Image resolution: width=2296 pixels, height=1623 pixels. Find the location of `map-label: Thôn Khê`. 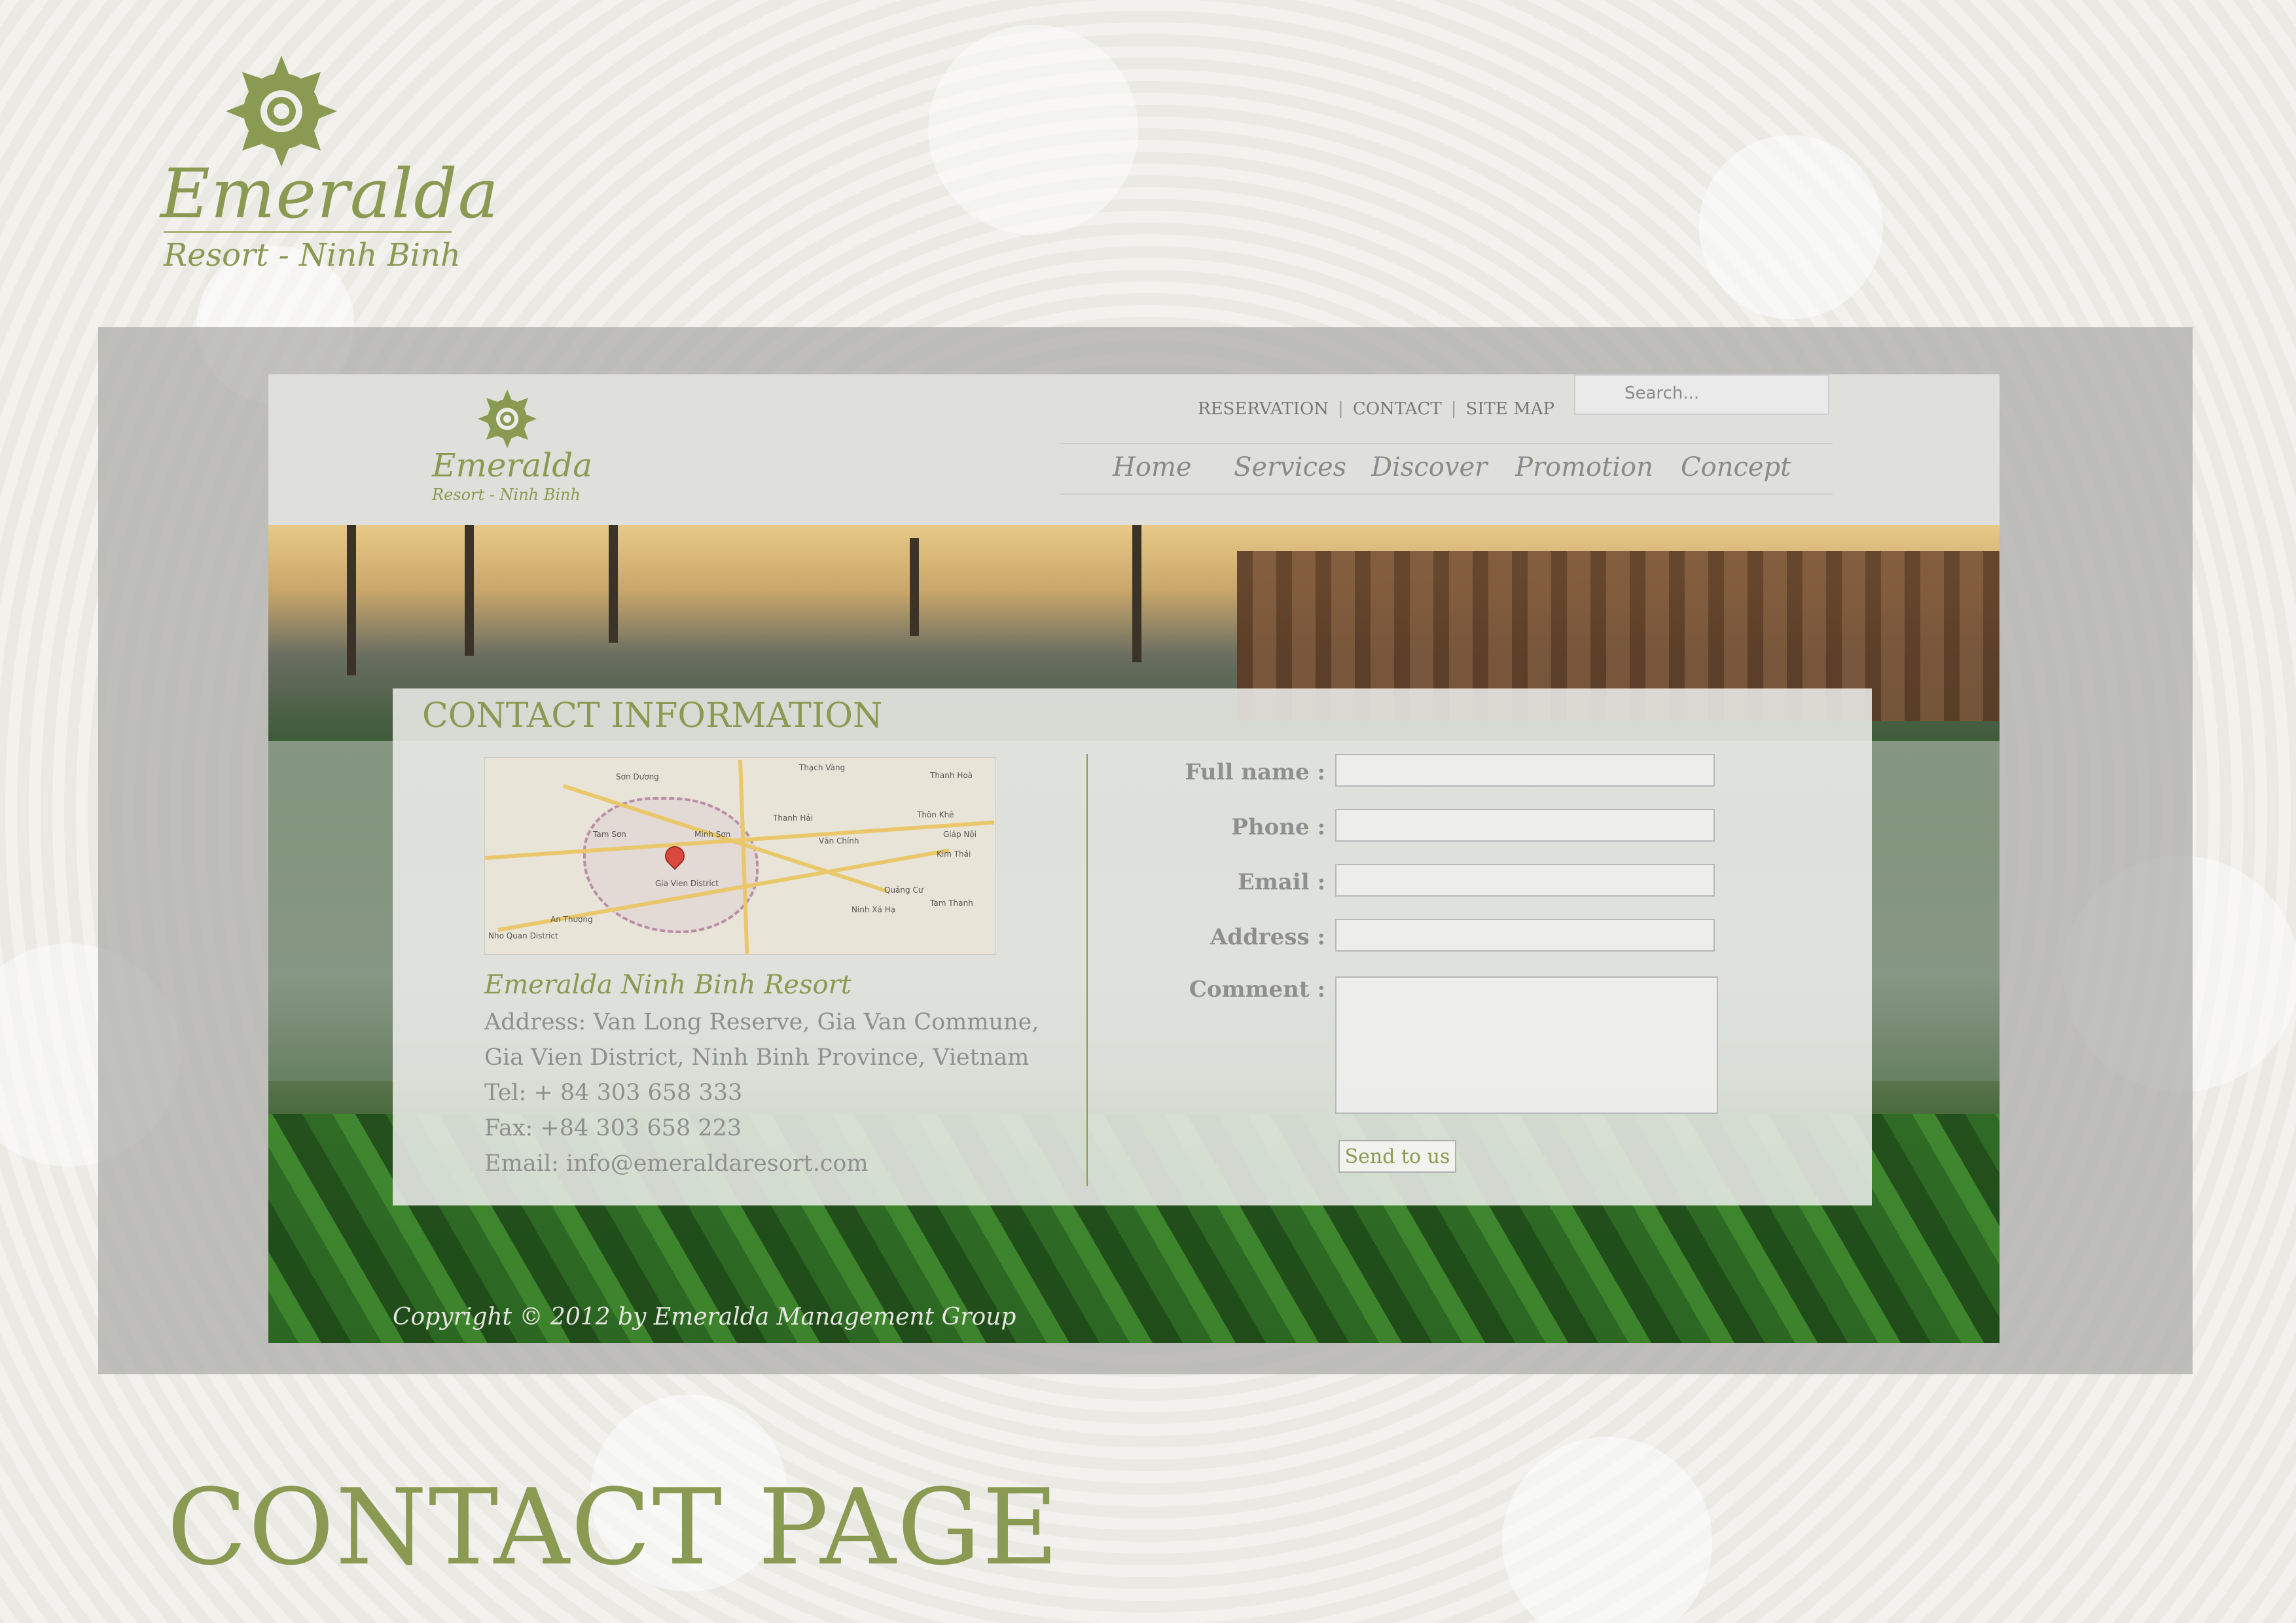

map-label: Thôn Khê is located at coordinates (935, 815).